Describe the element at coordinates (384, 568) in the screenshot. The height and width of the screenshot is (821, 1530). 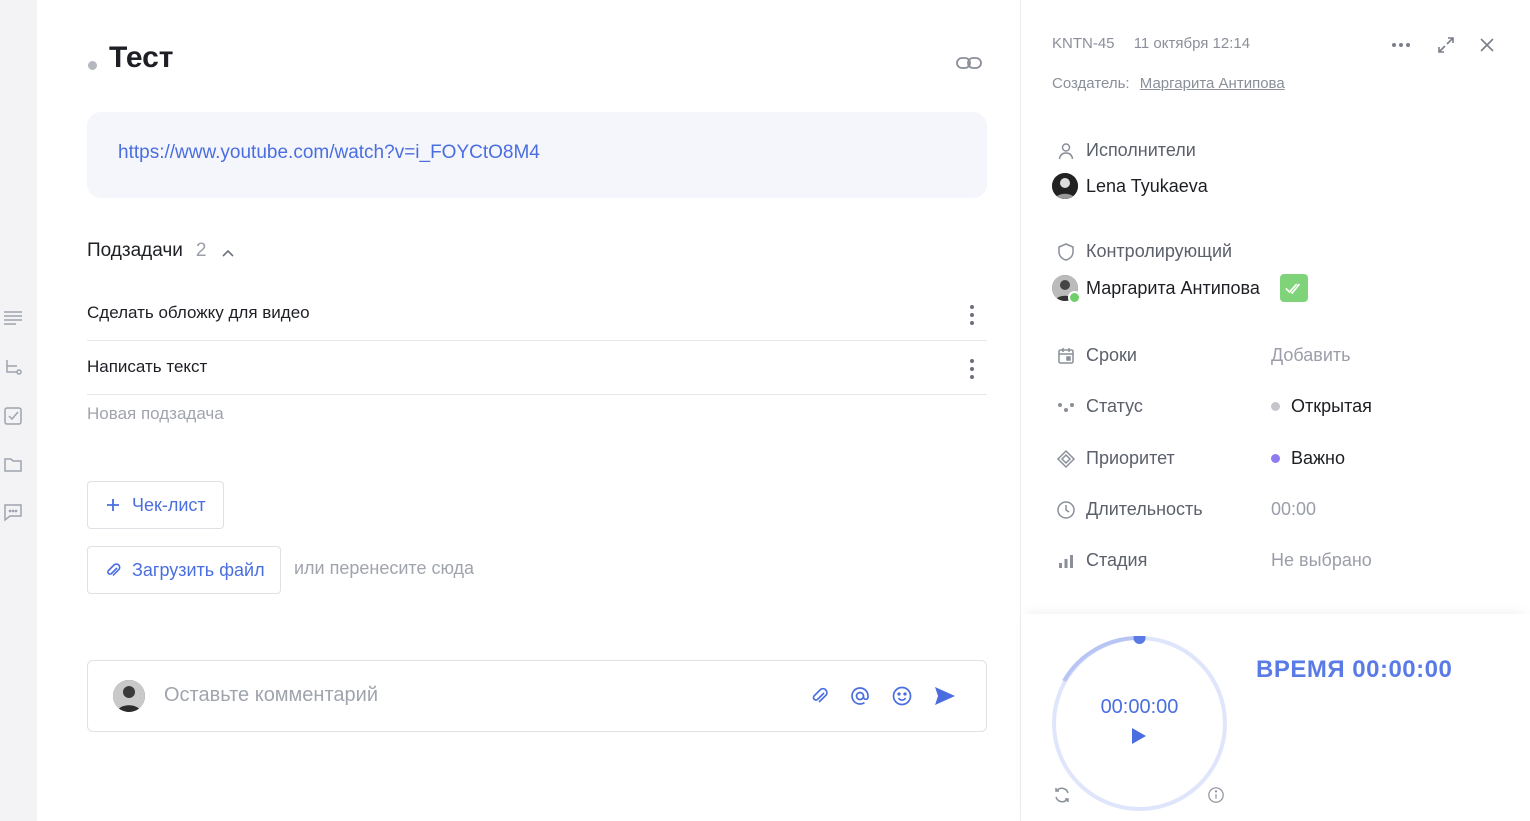
I see `upload-hint: или перенесите сюда` at that location.